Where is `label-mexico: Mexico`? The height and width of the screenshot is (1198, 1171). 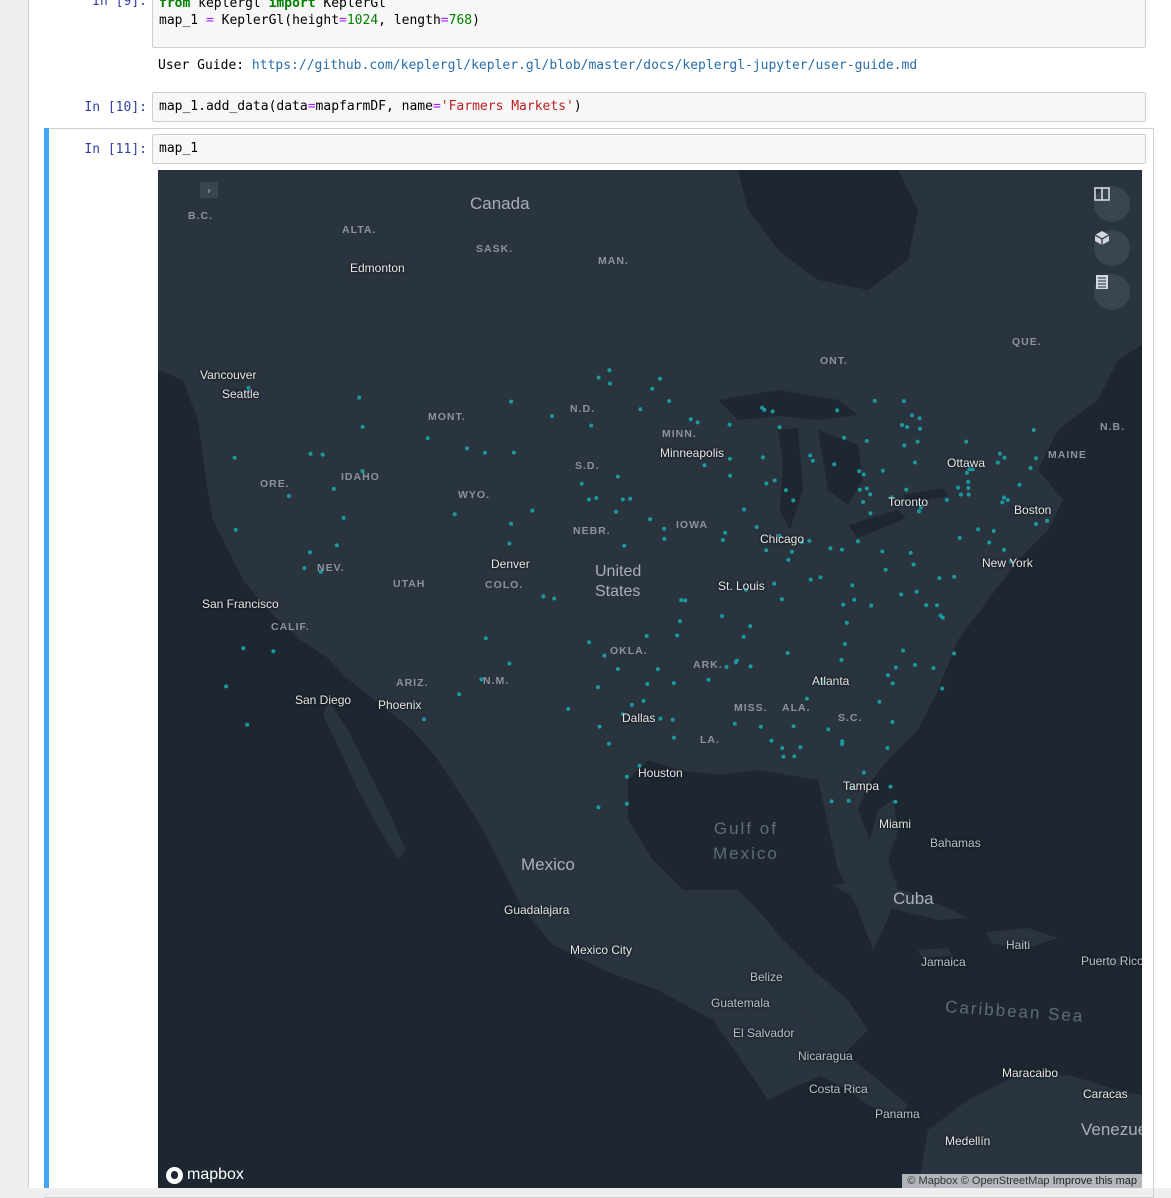 label-mexico: Mexico is located at coordinates (548, 864).